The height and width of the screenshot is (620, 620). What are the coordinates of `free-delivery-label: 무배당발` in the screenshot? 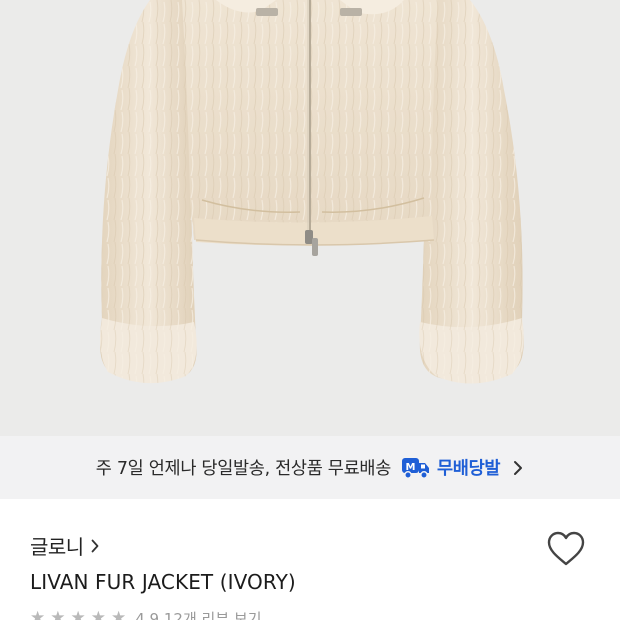 It's located at (469, 469).